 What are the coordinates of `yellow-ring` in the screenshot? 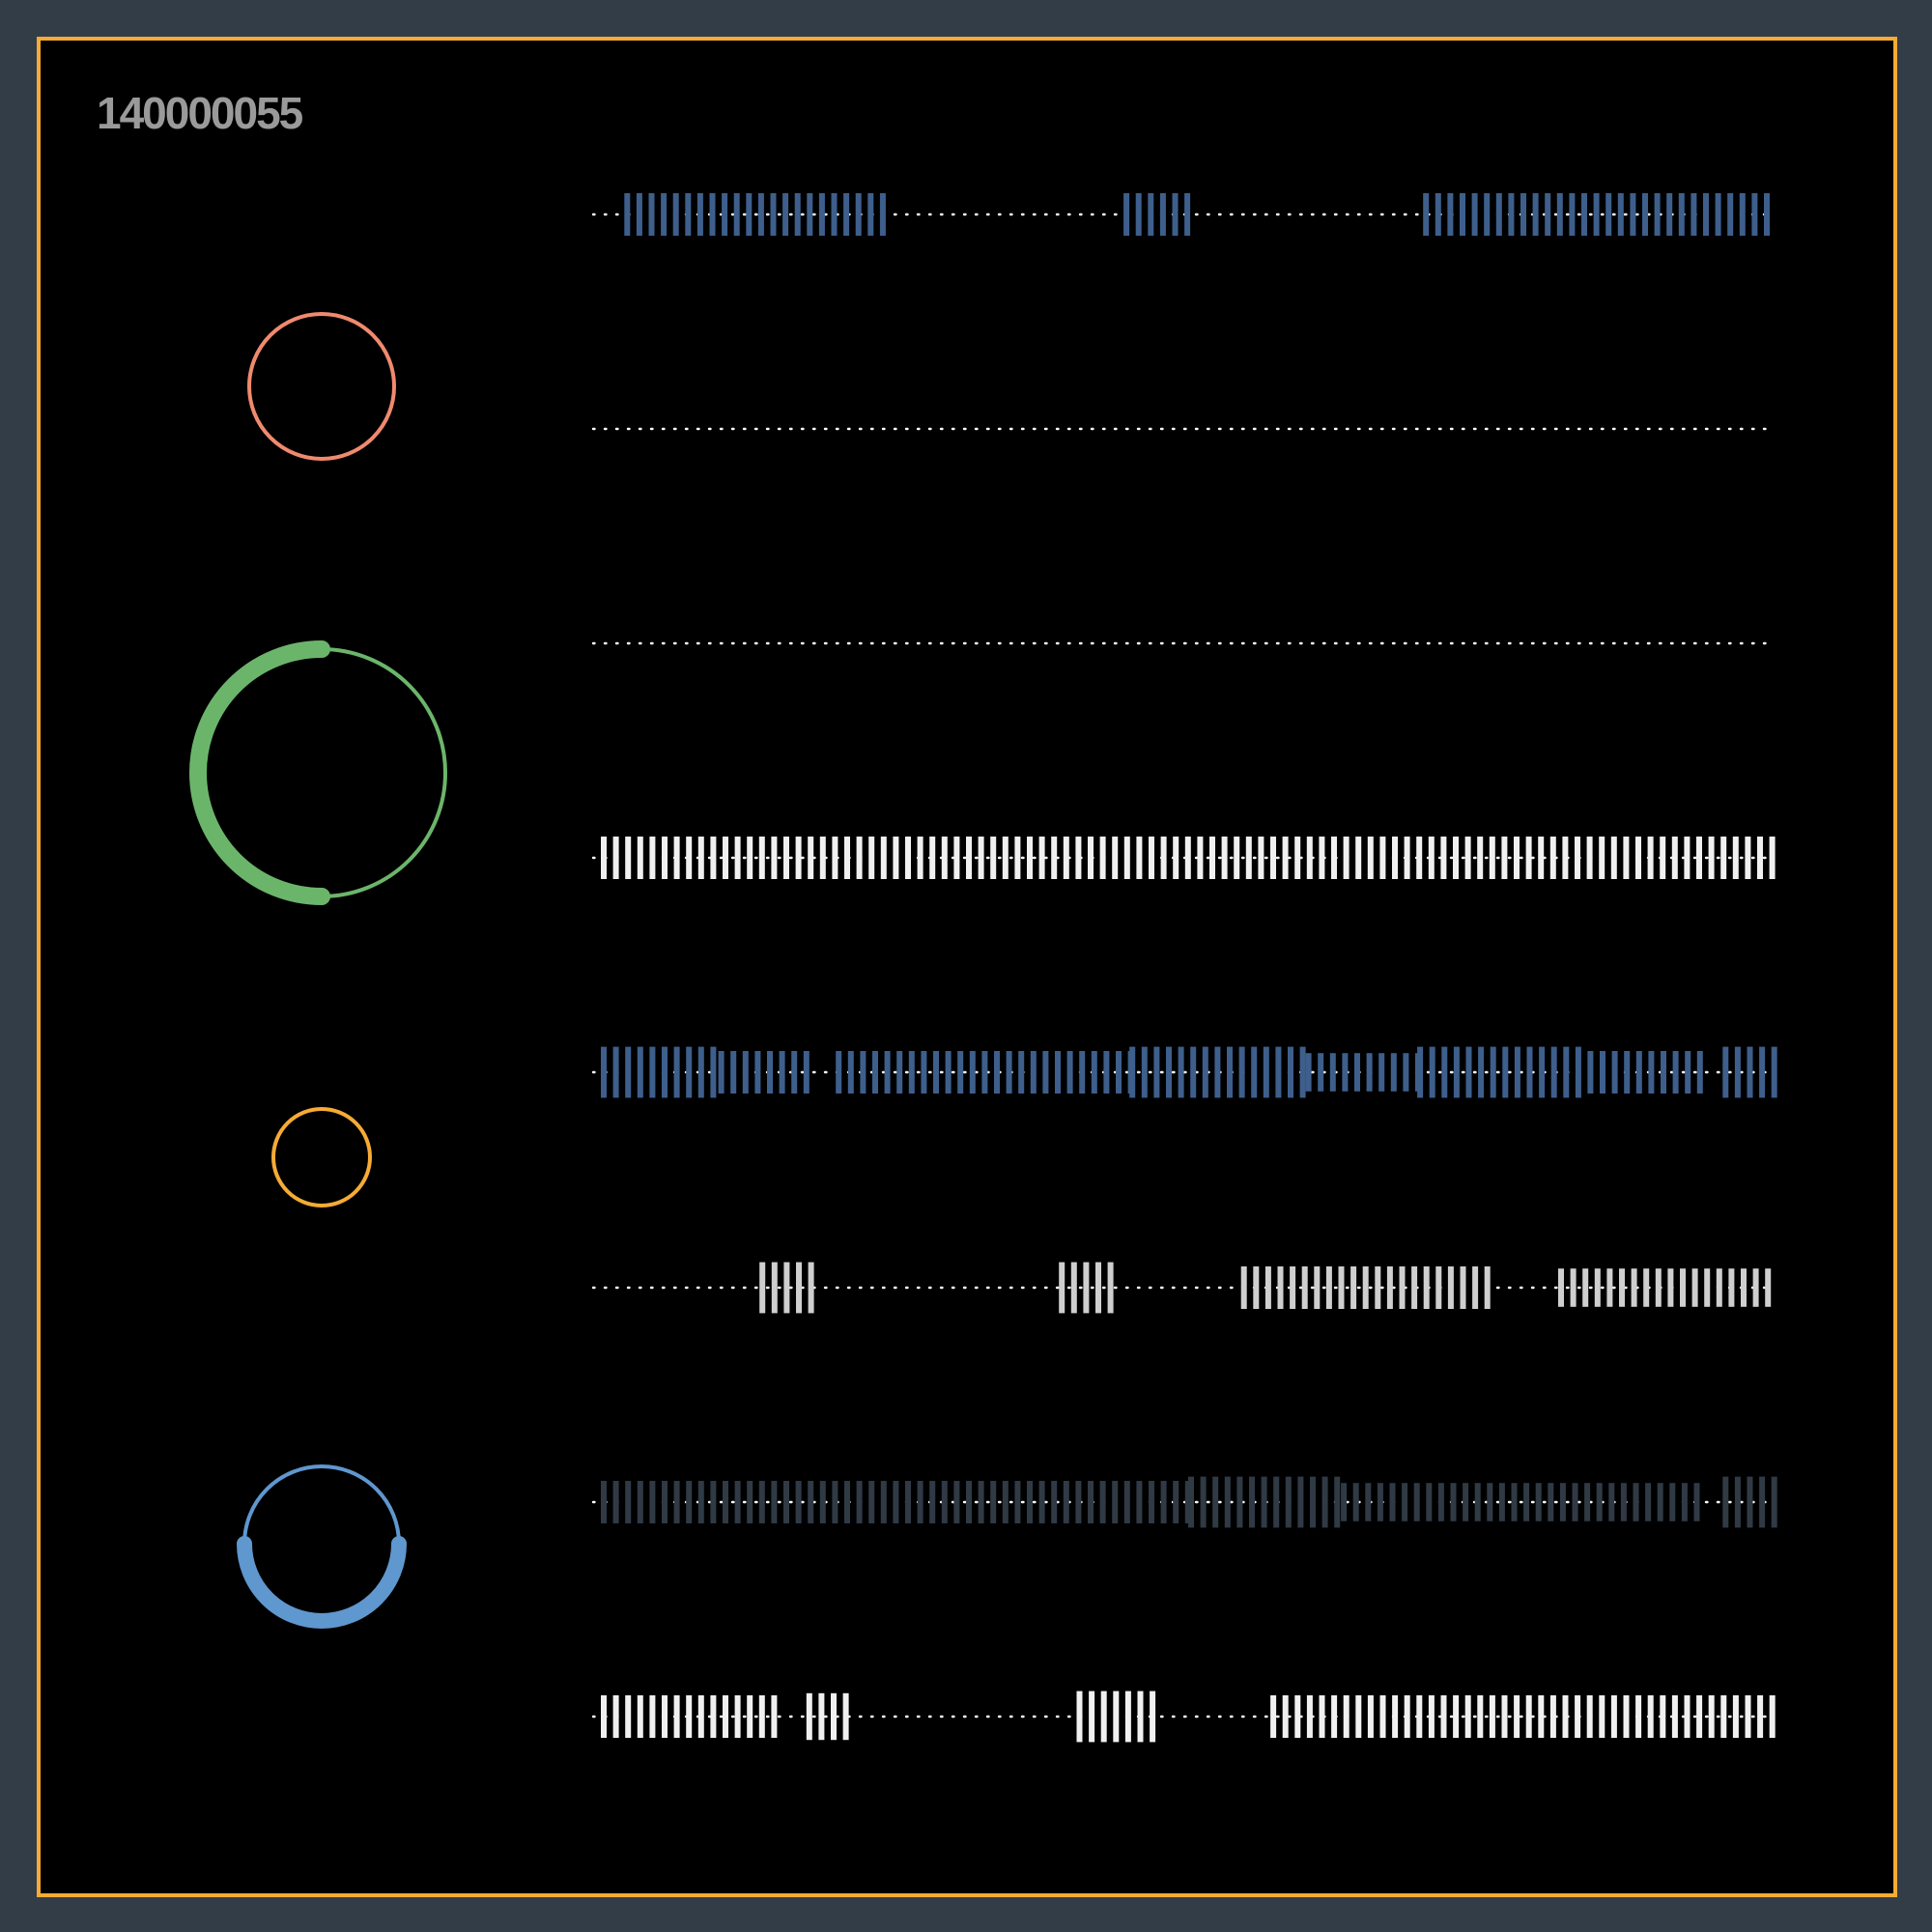 It's located at (321, 1157).